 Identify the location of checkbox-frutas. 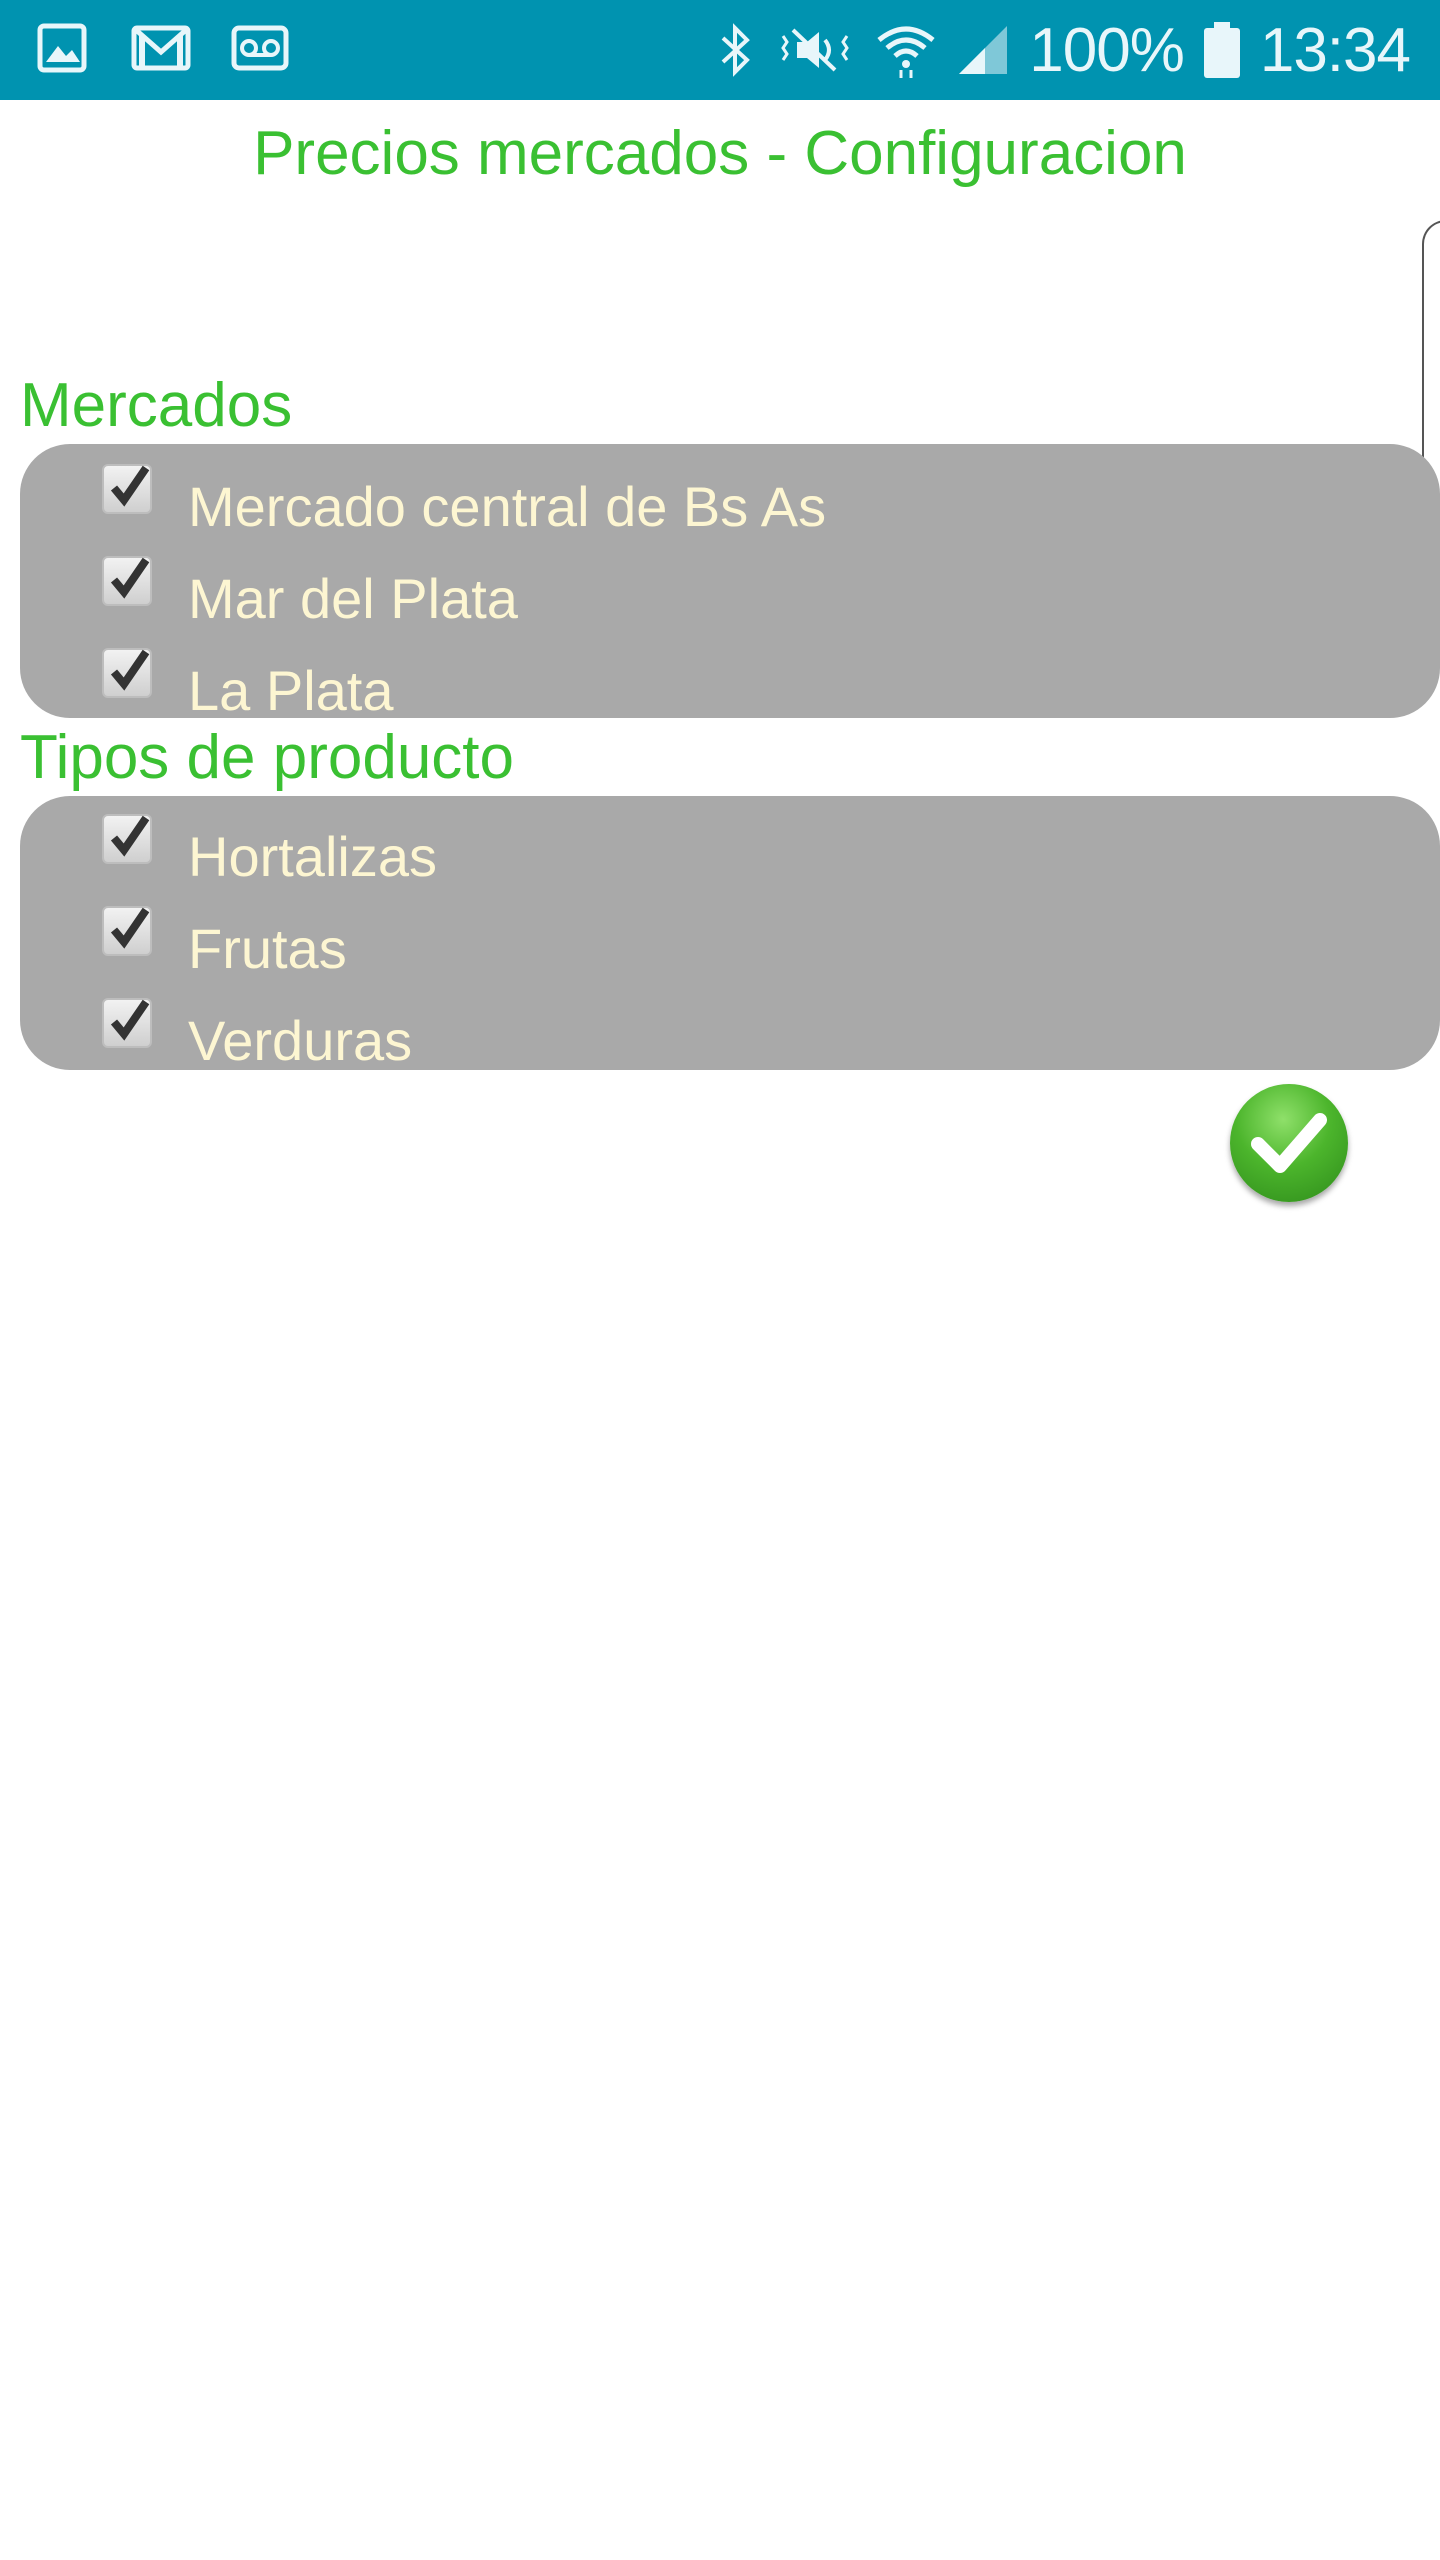
(127, 931).